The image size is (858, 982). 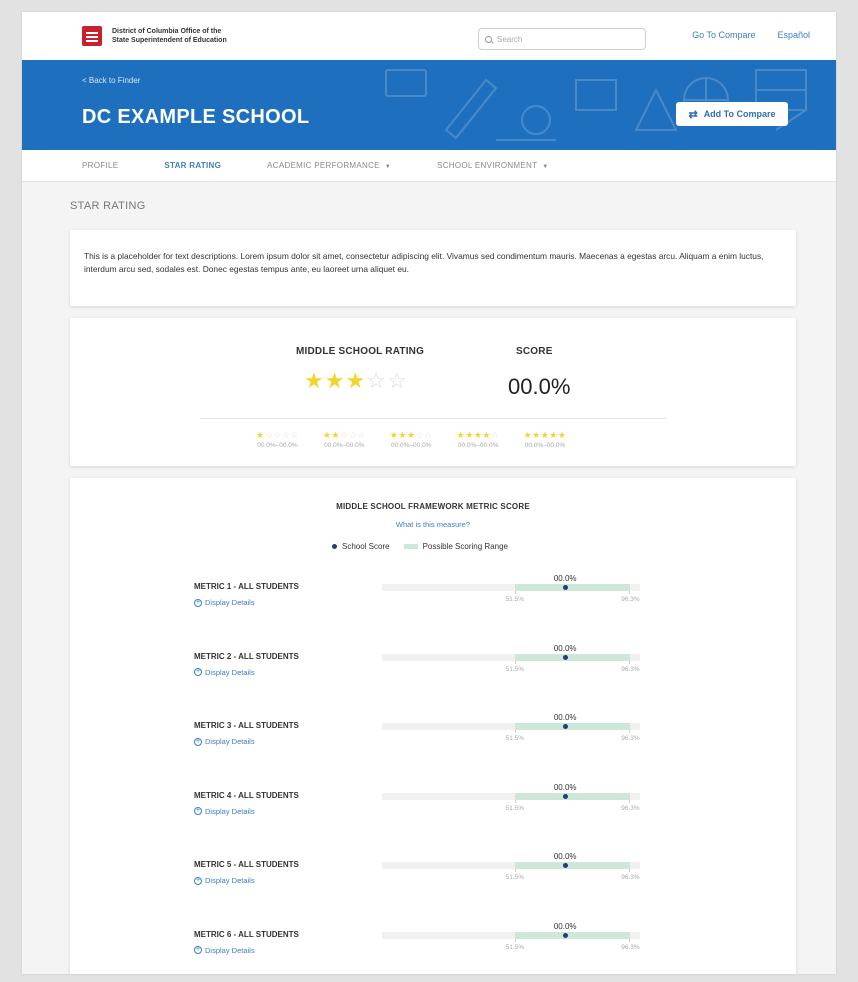 What do you see at coordinates (246, 864) in the screenshot?
I see `metric-label: METRIC 5 - ALL STUDENTS` at bounding box center [246, 864].